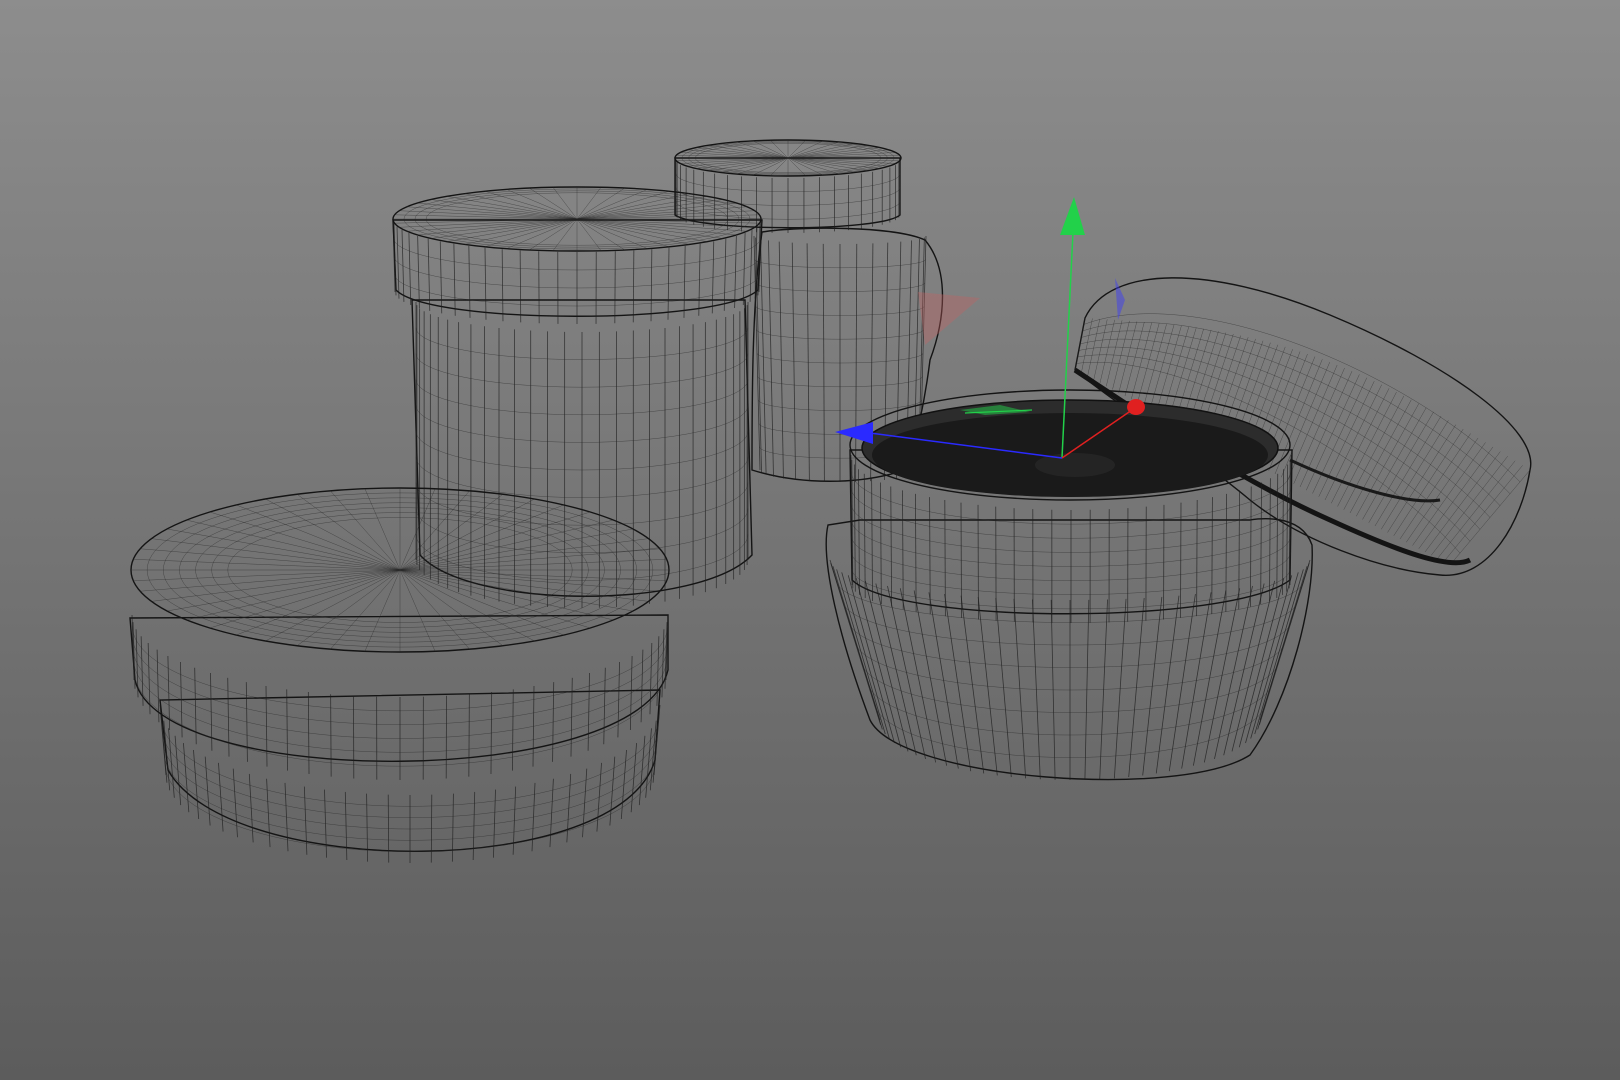 The width and height of the screenshot is (1620, 1080). Describe the element at coordinates (400, 570) in the screenshot. I see `flat-jar-lid-top-wireframe` at that location.